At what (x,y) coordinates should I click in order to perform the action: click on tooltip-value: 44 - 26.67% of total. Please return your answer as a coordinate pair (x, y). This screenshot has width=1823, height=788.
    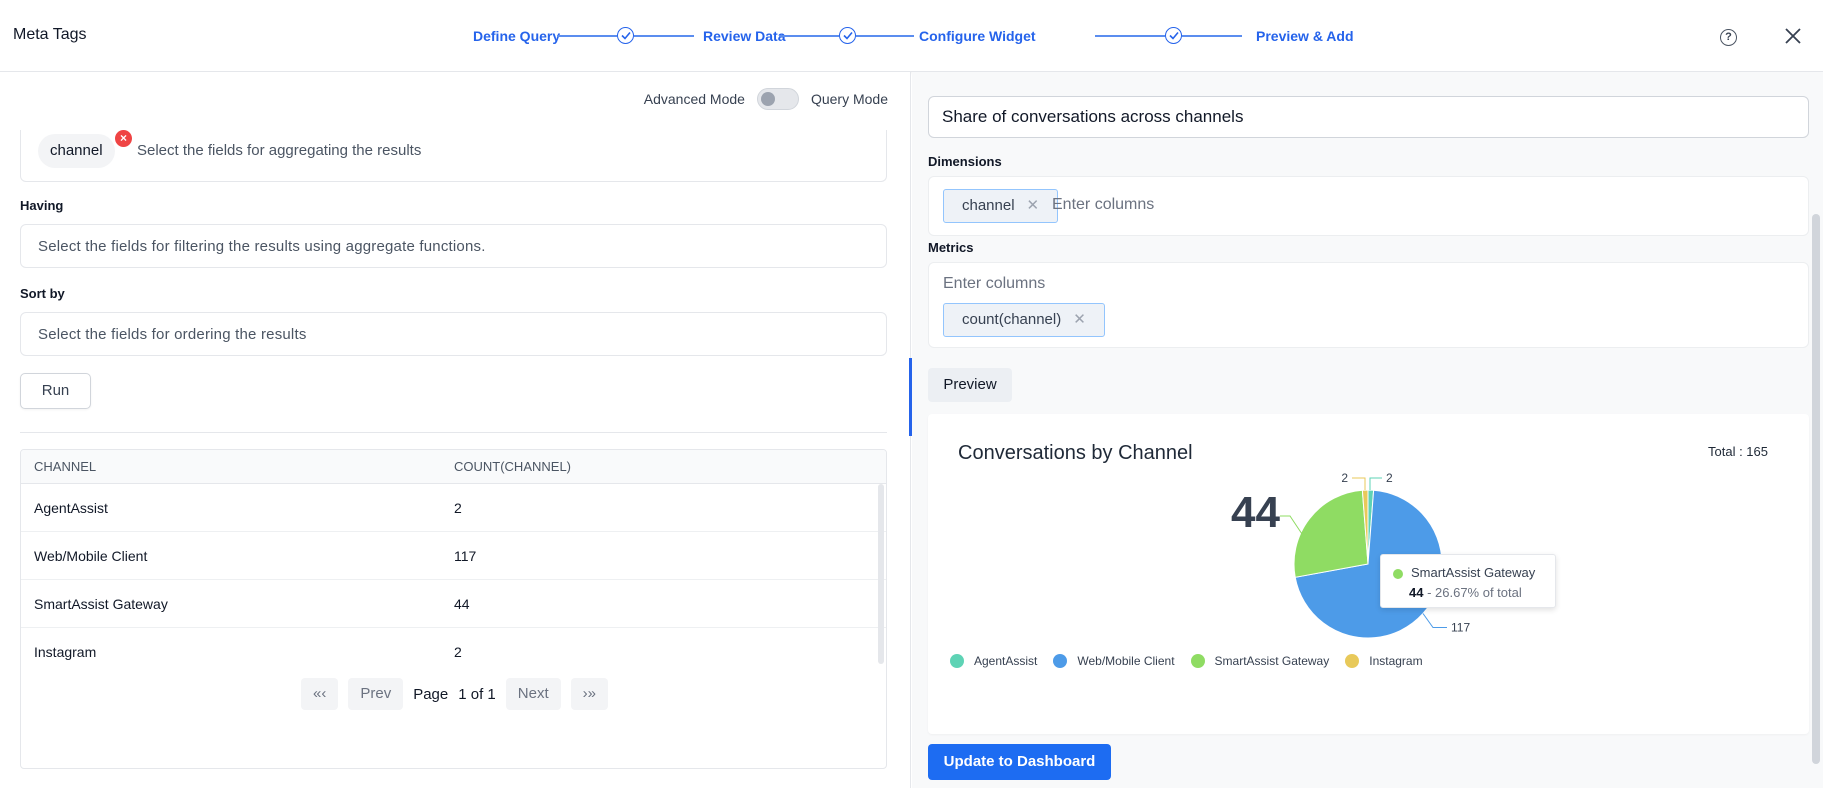
    Looking at the image, I should click on (1465, 592).